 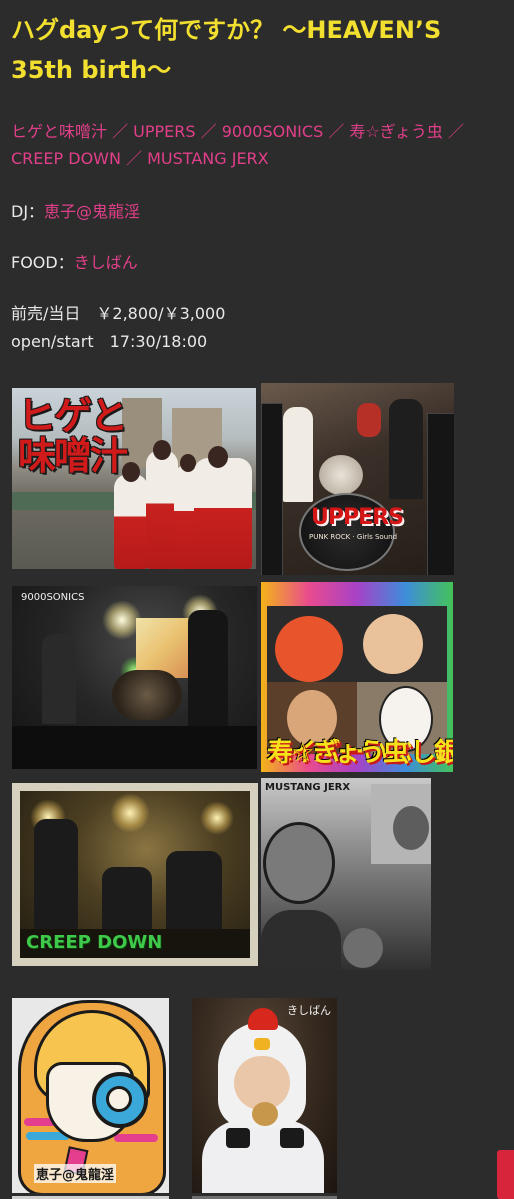 I want to click on photo-banner, so click(x=165, y=648).